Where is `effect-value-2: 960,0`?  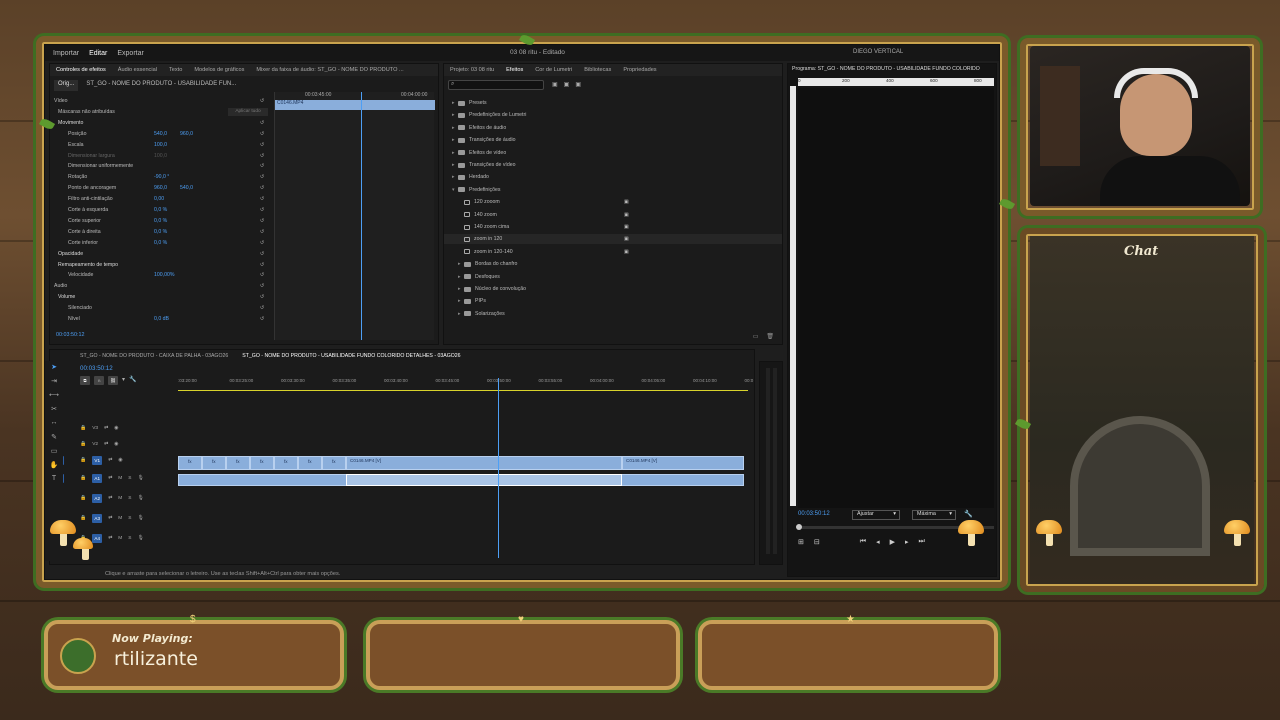 effect-value-2: 960,0 is located at coordinates (186, 134).